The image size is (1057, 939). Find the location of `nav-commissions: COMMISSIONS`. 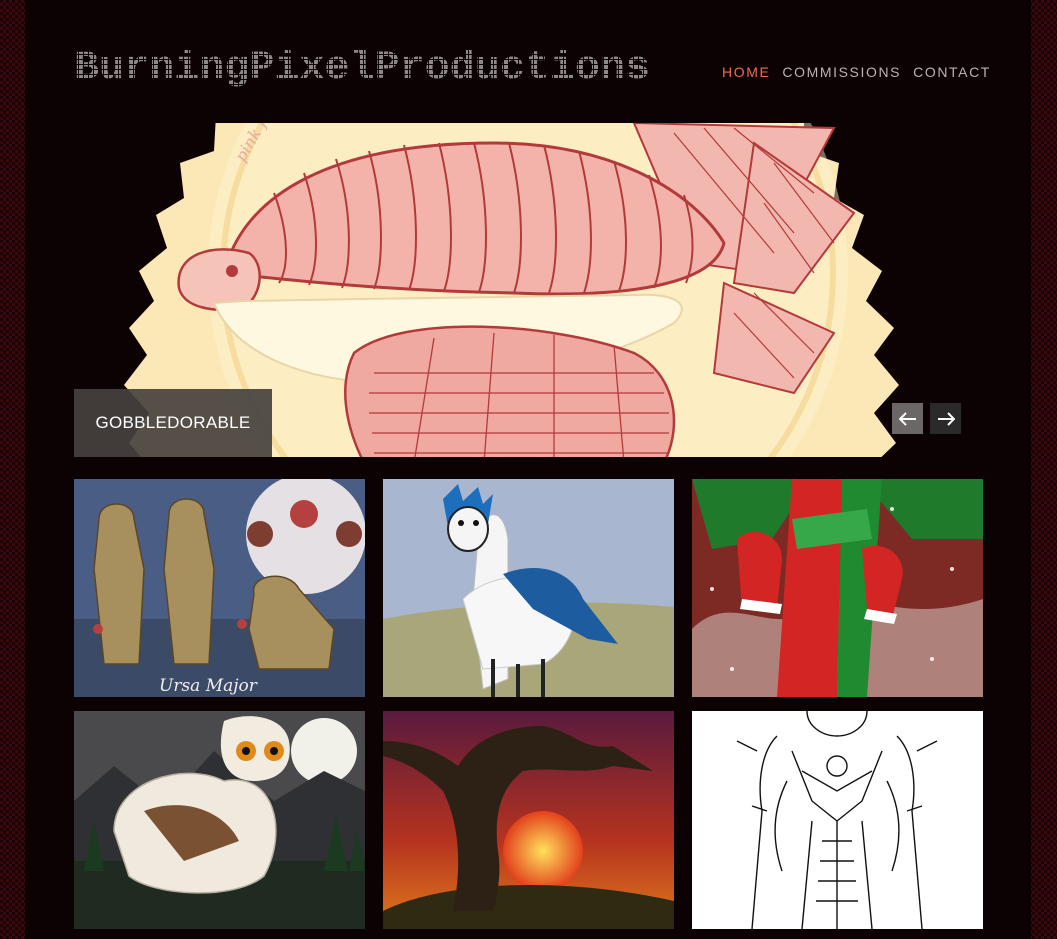

nav-commissions: COMMISSIONS is located at coordinates (841, 72).